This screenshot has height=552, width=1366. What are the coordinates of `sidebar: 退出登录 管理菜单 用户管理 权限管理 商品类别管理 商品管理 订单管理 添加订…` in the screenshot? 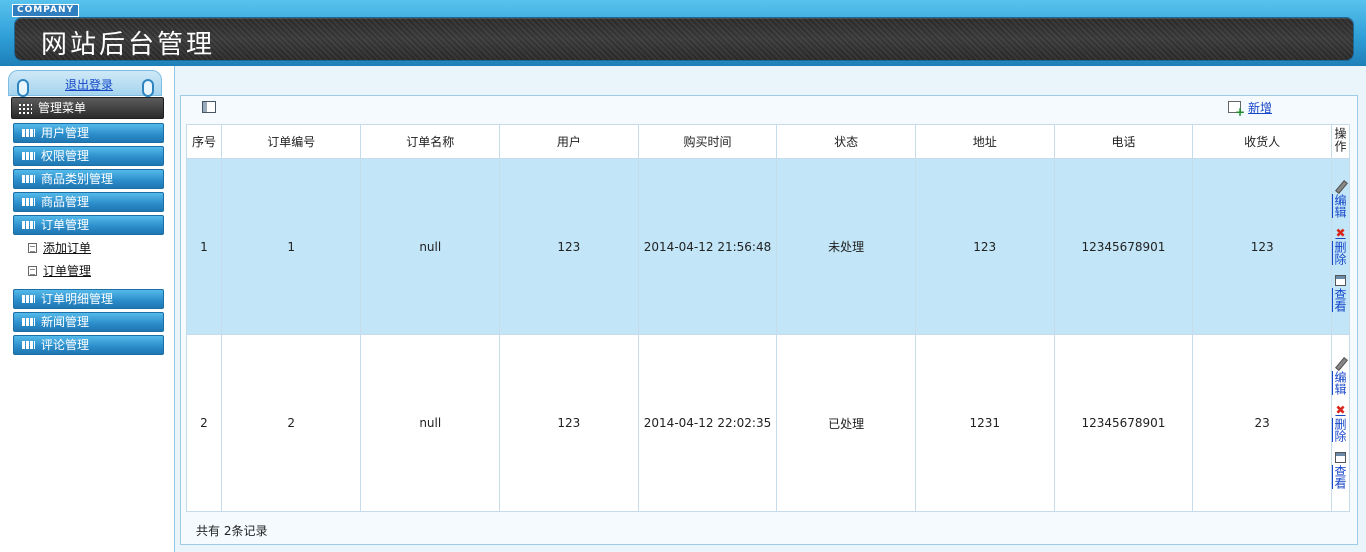 It's located at (87, 309).